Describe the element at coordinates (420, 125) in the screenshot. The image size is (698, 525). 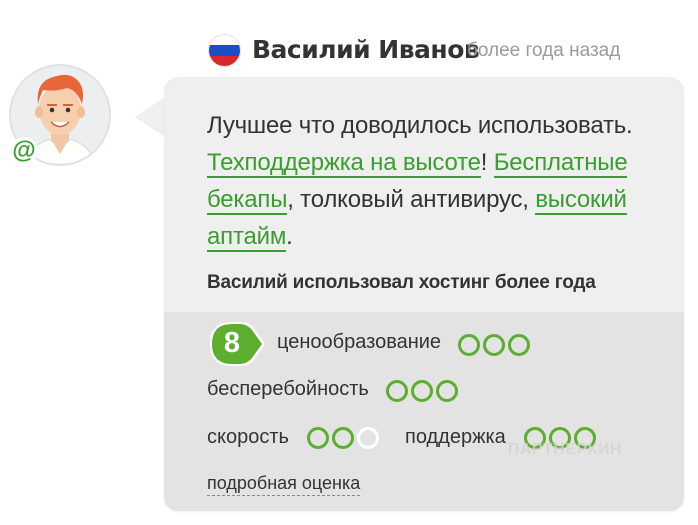
I see `review-text-part: Лучшее что доводилось использовать.` at that location.